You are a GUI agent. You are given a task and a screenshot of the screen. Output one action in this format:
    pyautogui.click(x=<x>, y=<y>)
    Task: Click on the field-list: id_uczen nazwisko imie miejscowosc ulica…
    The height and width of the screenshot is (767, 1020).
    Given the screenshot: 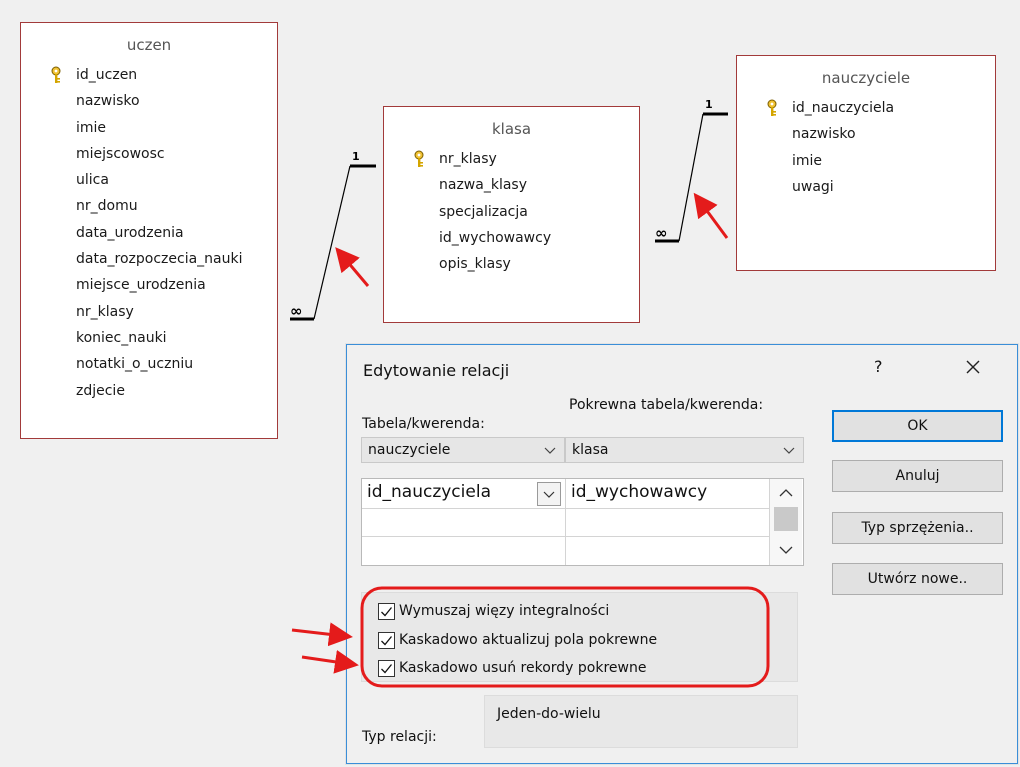 What is the action you would take?
    pyautogui.click(x=149, y=233)
    